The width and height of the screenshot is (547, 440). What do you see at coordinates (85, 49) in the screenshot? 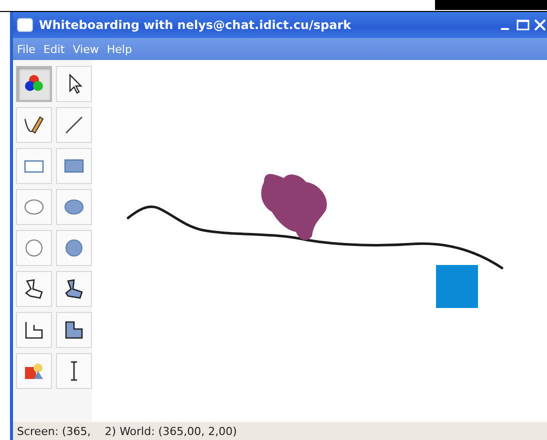
I see `menu-item: View` at bounding box center [85, 49].